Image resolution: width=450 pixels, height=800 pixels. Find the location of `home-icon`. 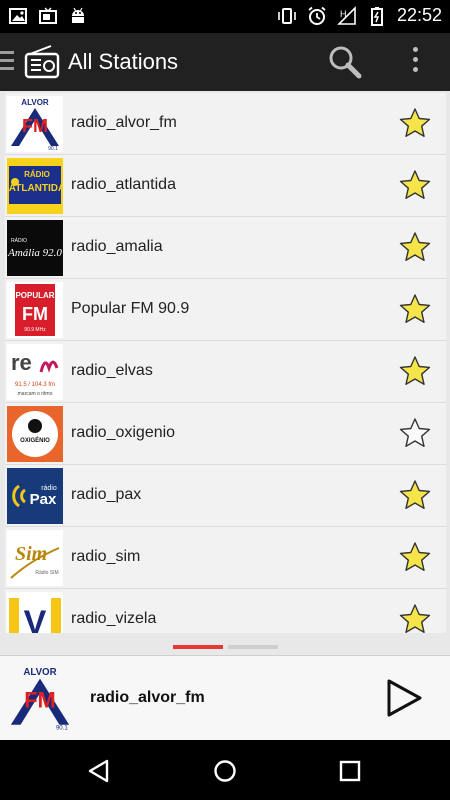

home-icon is located at coordinates (225, 771).